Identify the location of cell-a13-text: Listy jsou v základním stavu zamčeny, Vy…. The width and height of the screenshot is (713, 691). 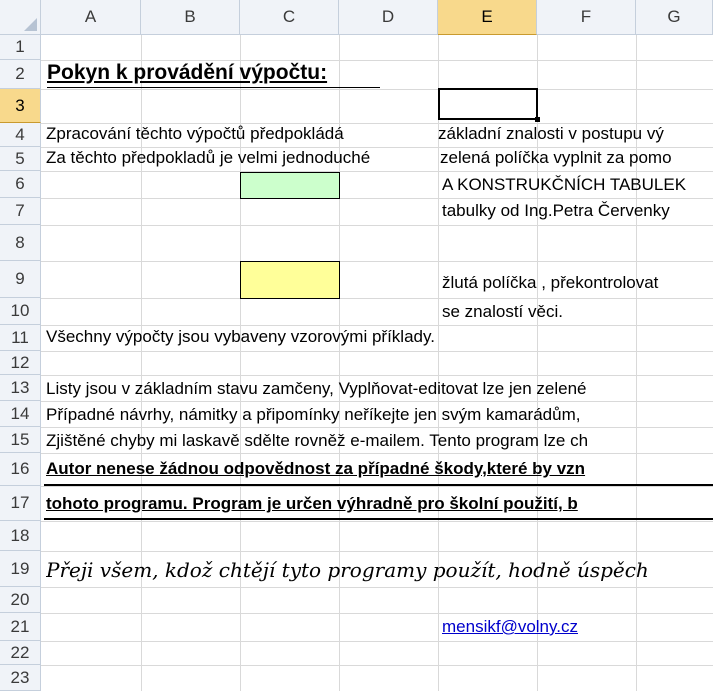
(316, 388).